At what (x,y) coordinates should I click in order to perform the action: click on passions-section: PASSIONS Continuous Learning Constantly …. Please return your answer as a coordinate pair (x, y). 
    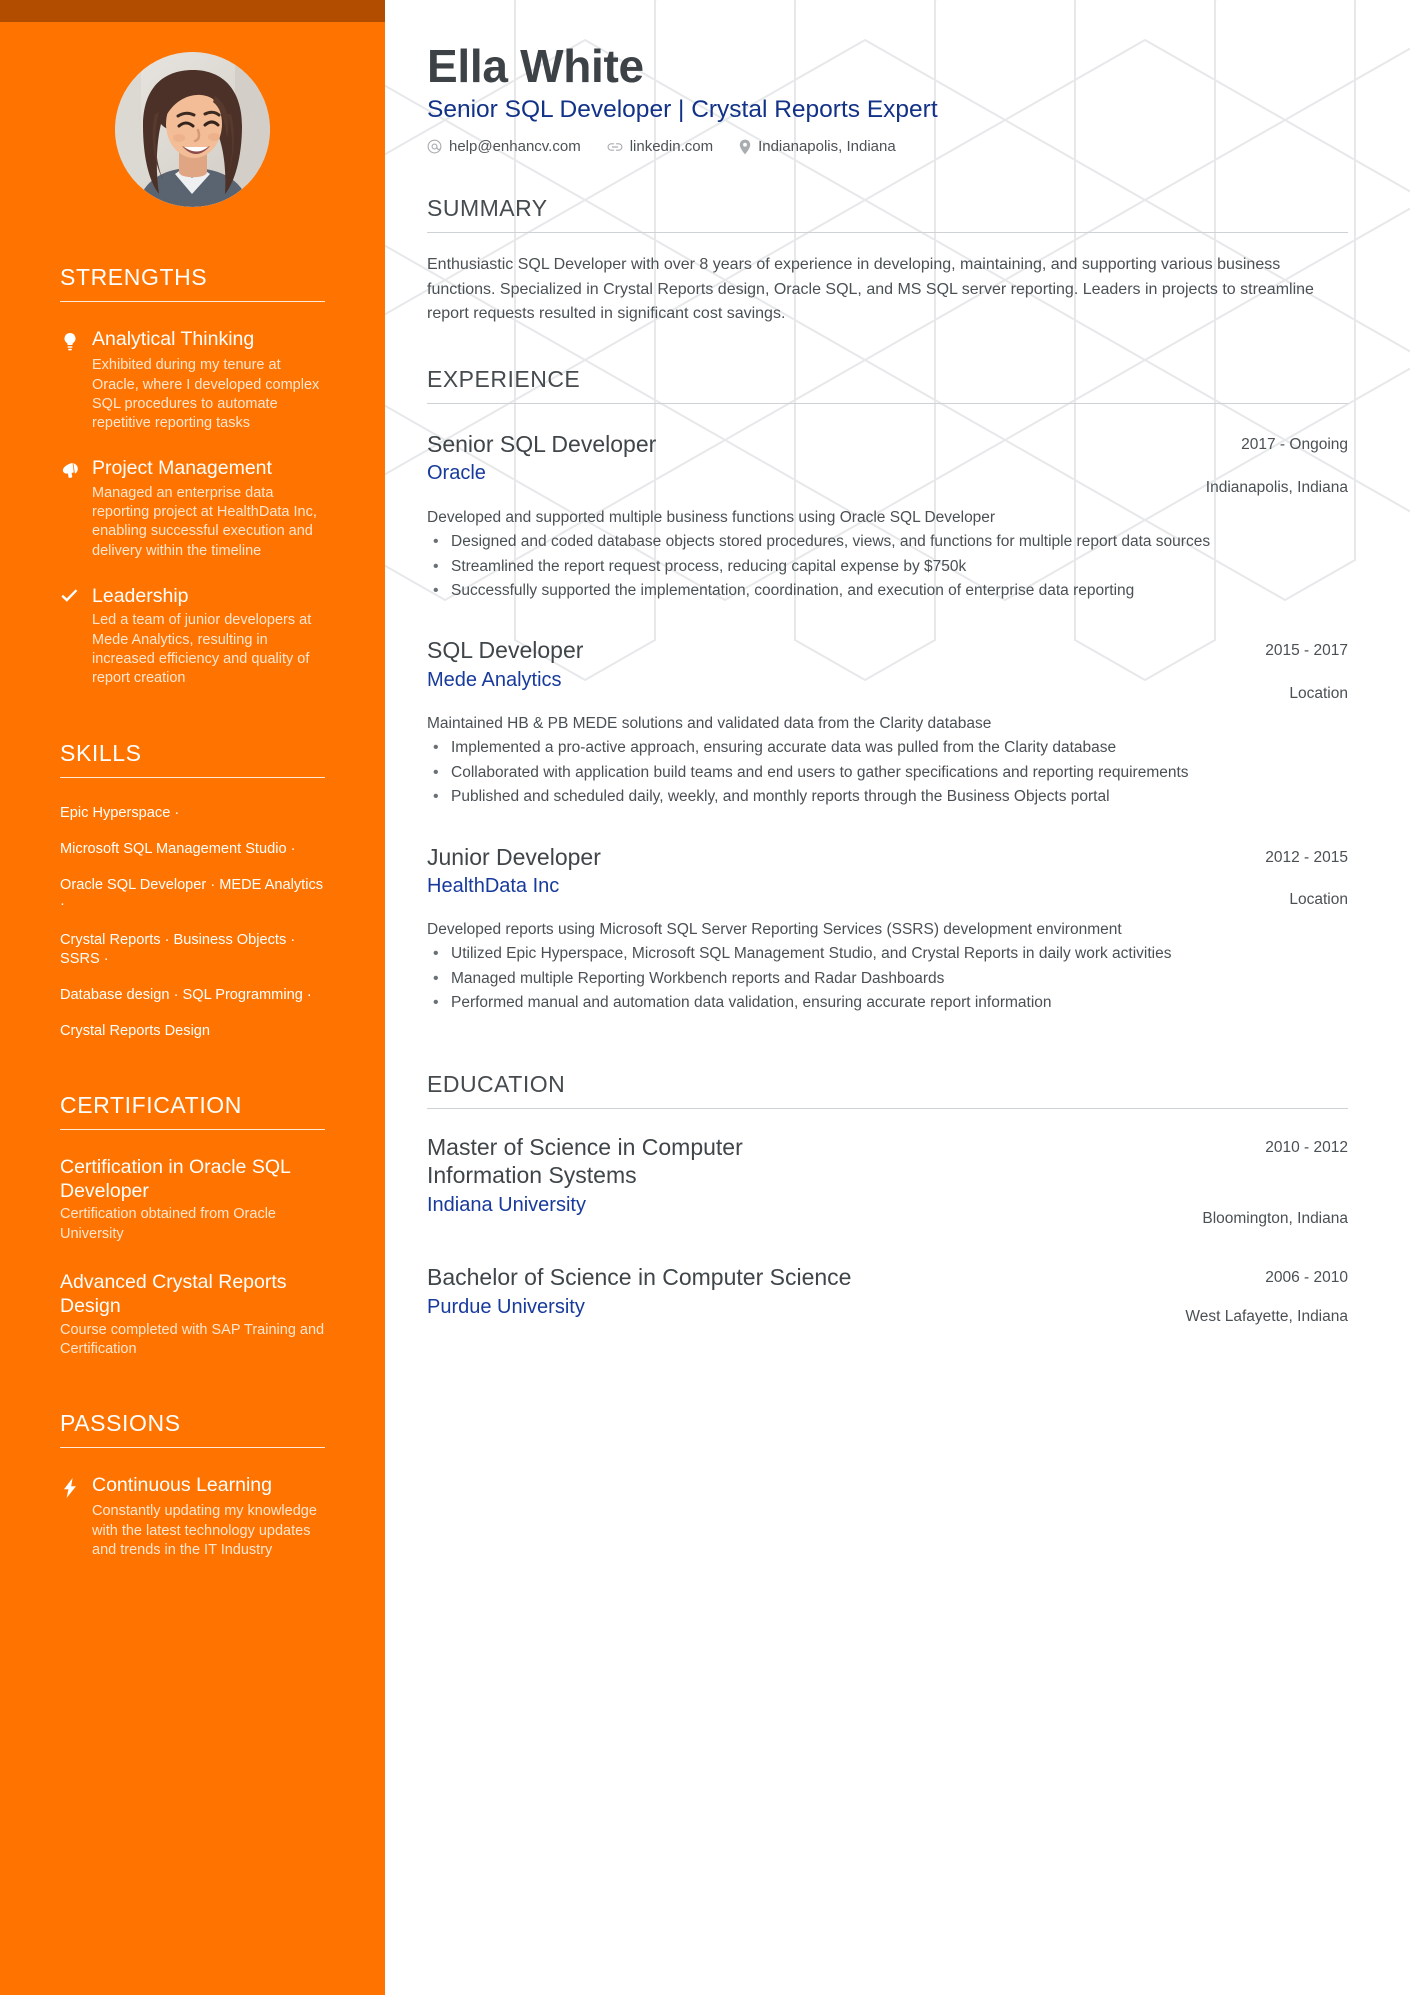
    Looking at the image, I should click on (192, 1485).